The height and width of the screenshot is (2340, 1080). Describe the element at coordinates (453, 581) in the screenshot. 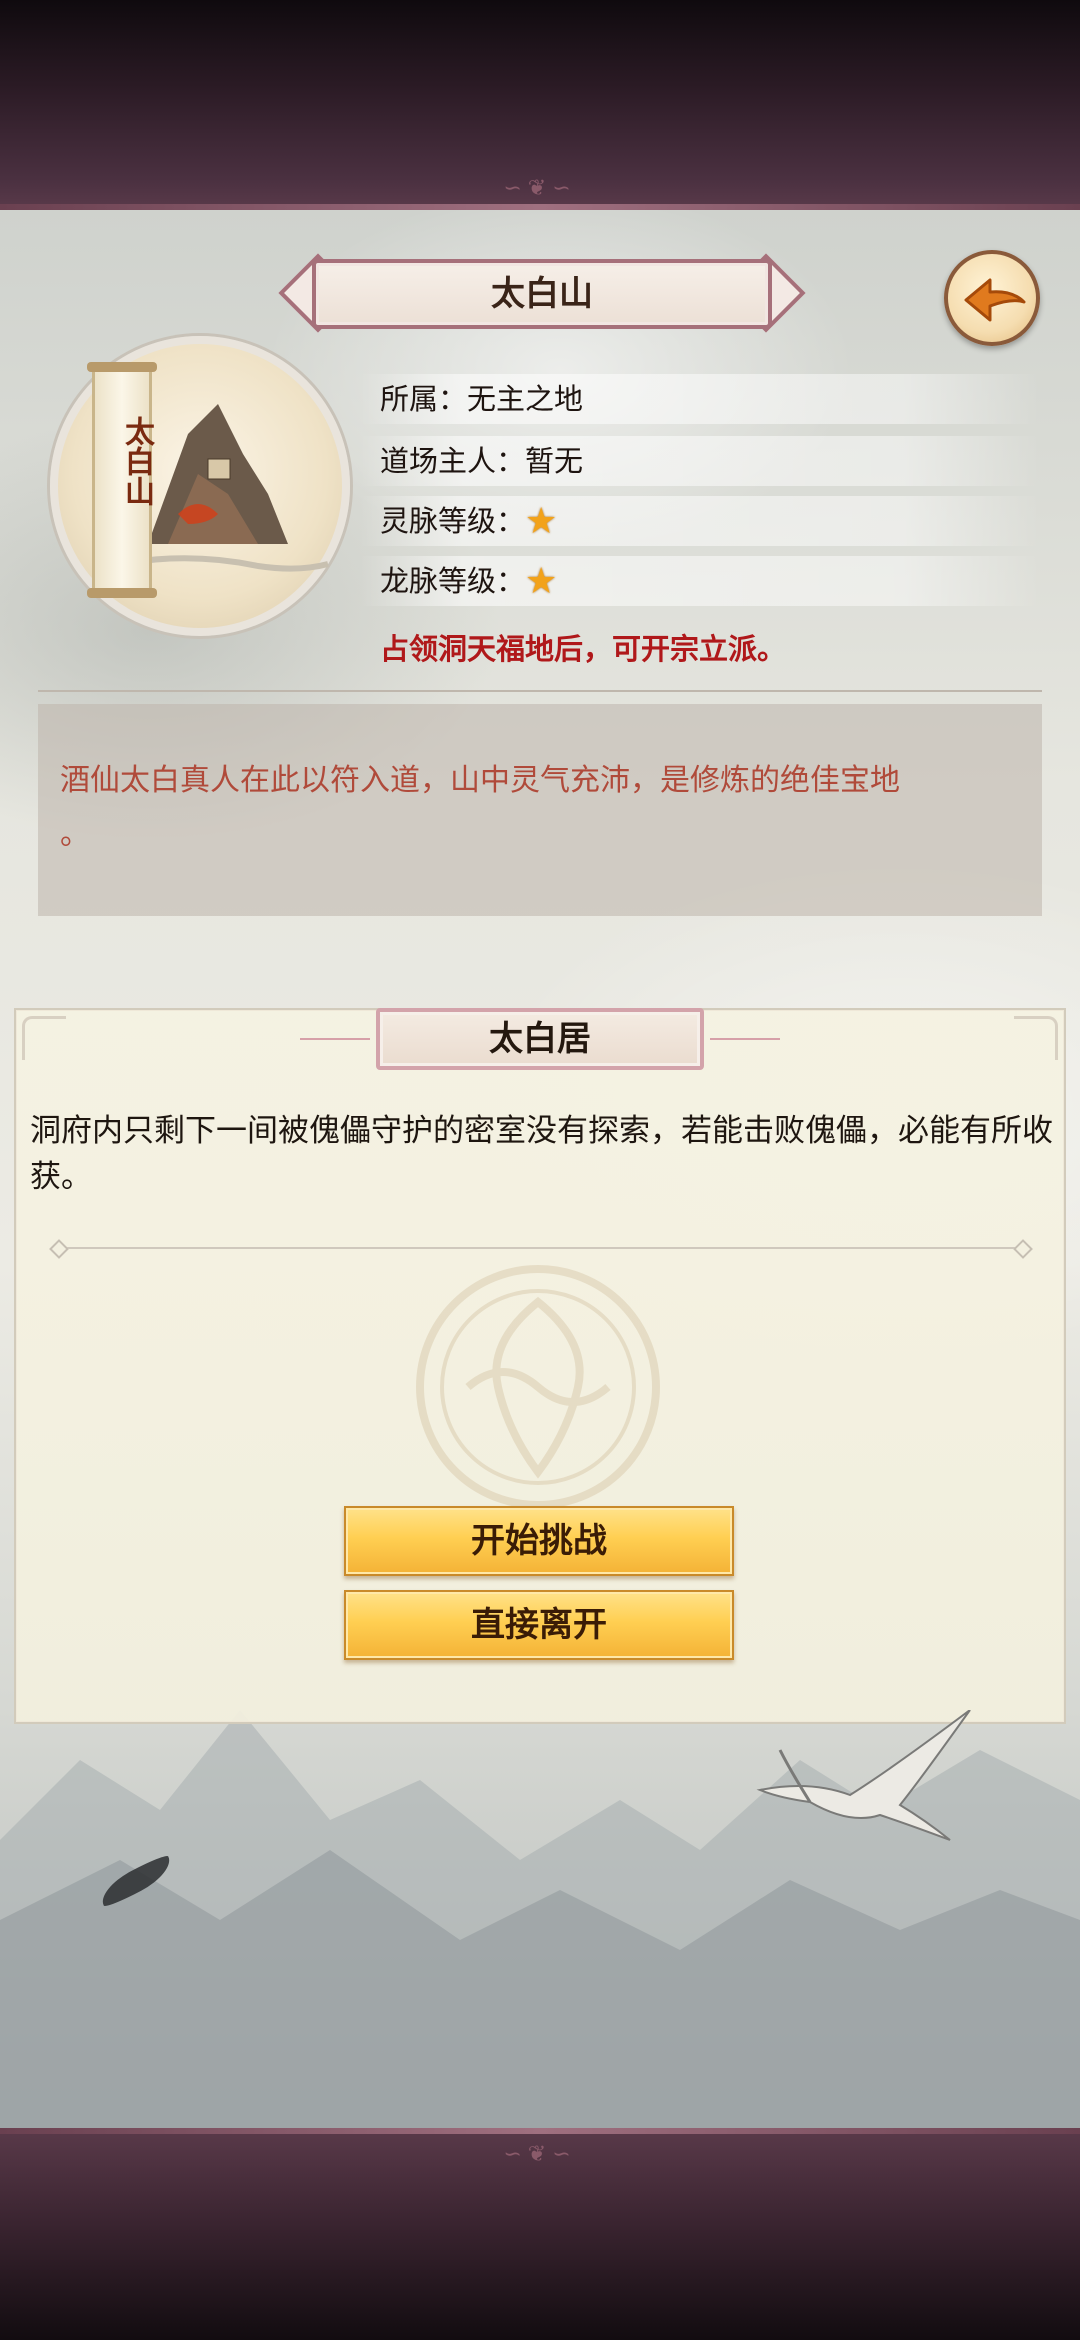

I see `dragon-vein-label: 龙脉等级：` at that location.